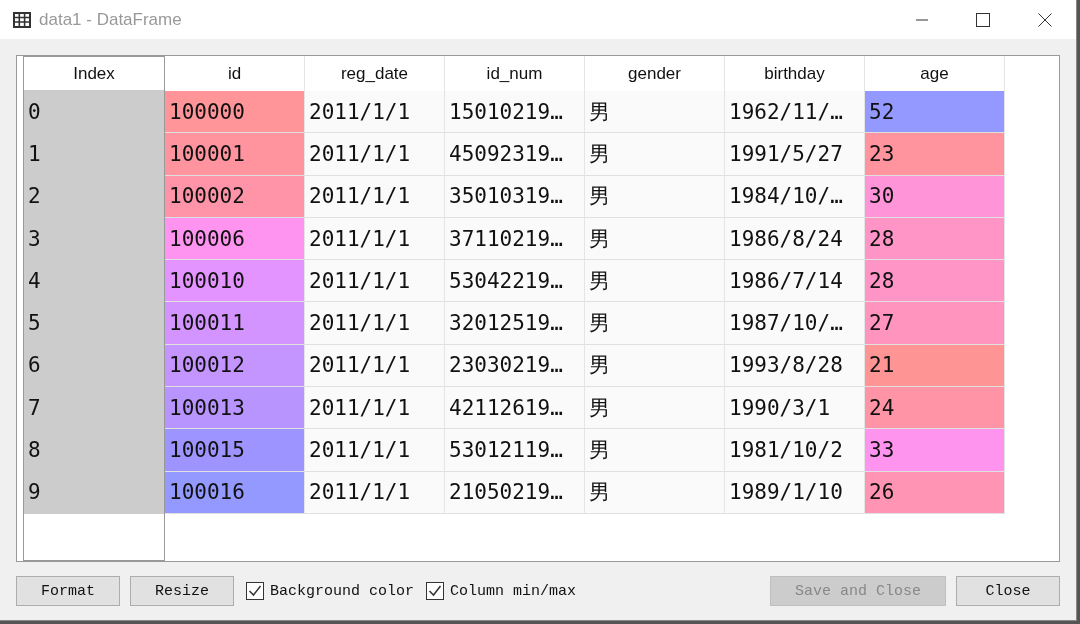  What do you see at coordinates (235, 408) in the screenshot?
I see `table-cell: 100013` at bounding box center [235, 408].